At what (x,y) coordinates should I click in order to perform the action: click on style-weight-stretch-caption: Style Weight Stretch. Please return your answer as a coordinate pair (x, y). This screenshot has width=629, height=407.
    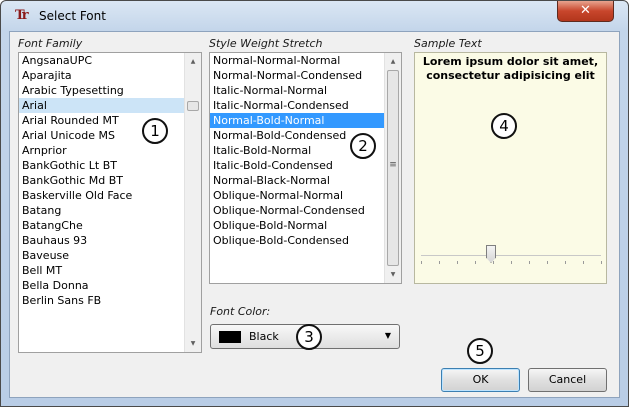
    Looking at the image, I should click on (266, 43).